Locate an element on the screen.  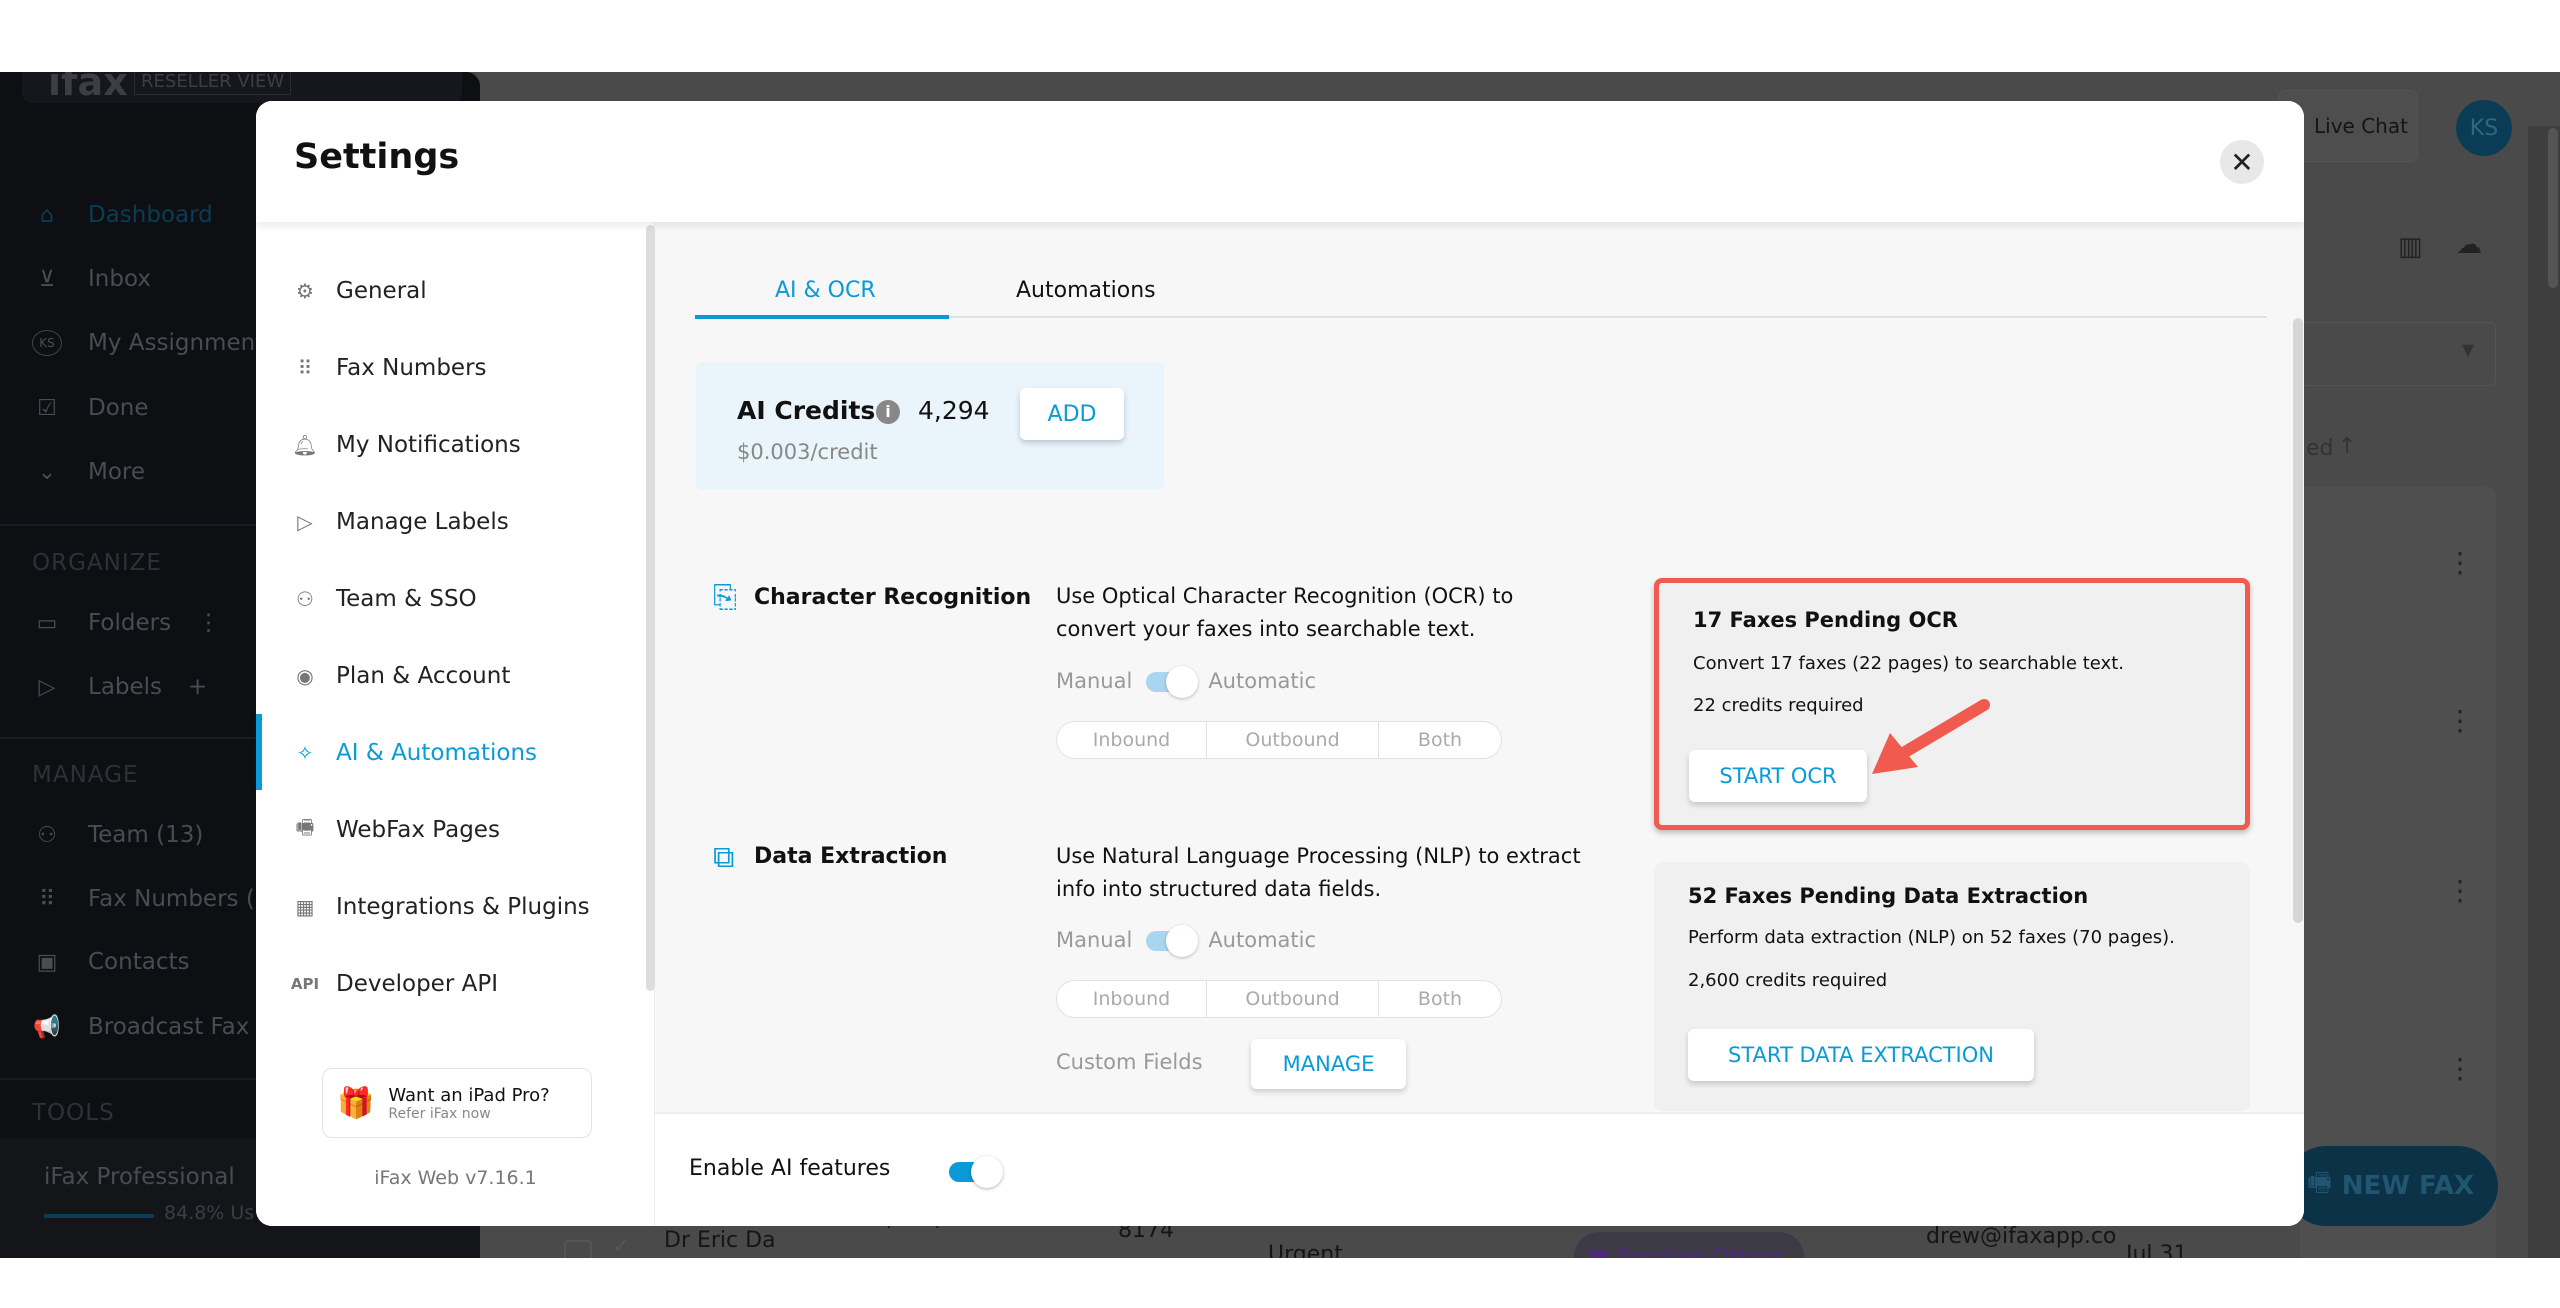
label: Dashboard is located at coordinates (150, 215).